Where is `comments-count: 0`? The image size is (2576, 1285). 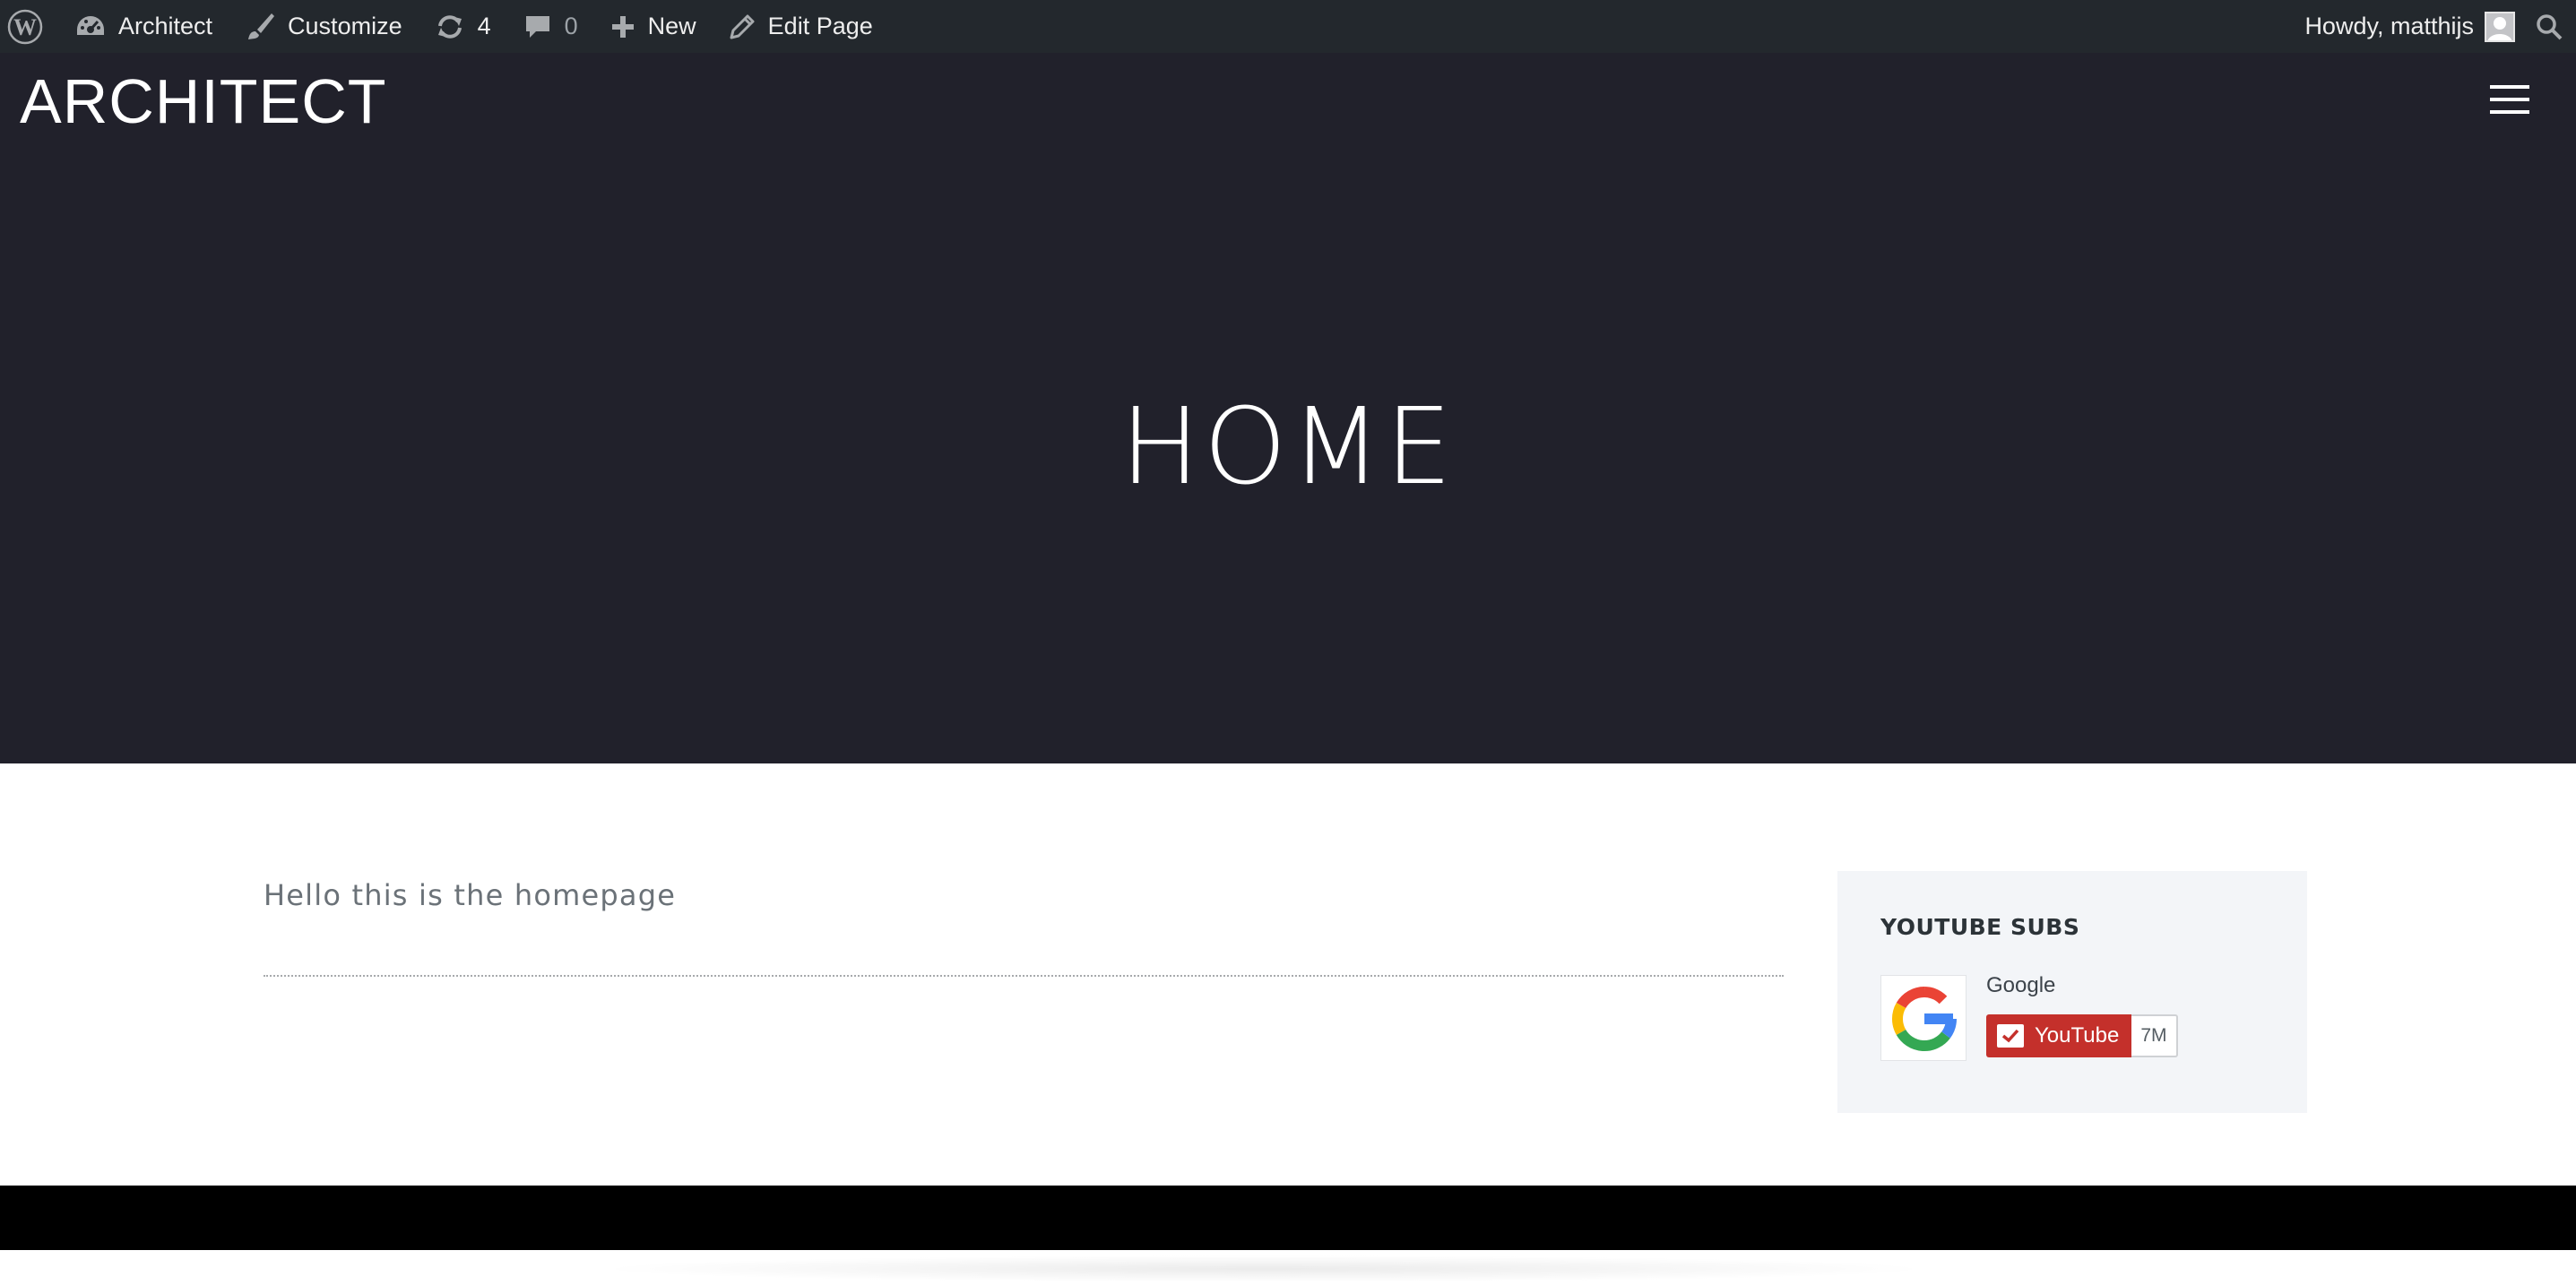
comments-count: 0 is located at coordinates (571, 26).